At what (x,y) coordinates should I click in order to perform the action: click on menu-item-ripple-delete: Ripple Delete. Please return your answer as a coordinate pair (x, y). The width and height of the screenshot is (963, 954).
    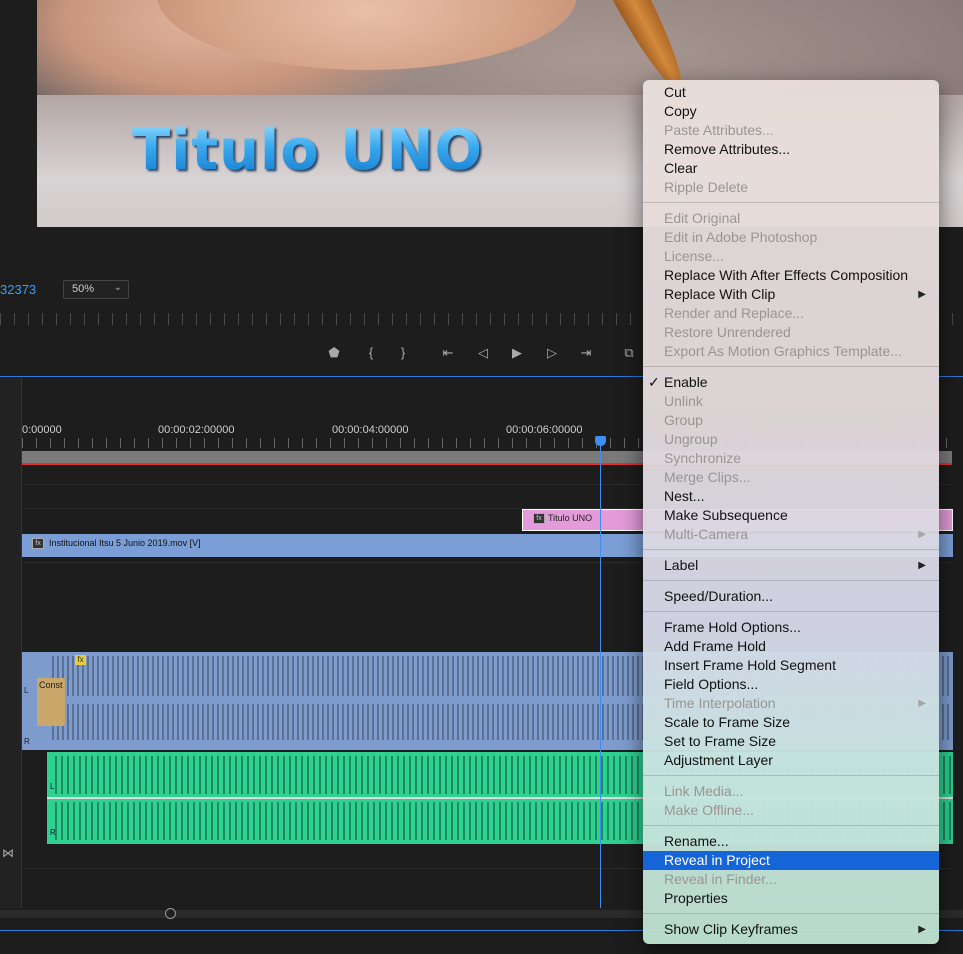
    Looking at the image, I should click on (791, 187).